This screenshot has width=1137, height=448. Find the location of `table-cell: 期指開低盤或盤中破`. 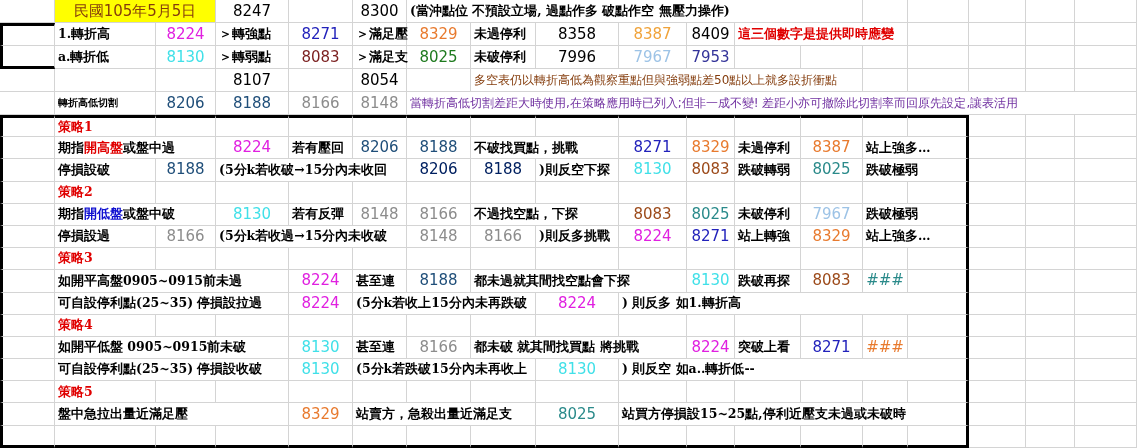

table-cell: 期指開低盤或盤中破 is located at coordinates (135, 214).